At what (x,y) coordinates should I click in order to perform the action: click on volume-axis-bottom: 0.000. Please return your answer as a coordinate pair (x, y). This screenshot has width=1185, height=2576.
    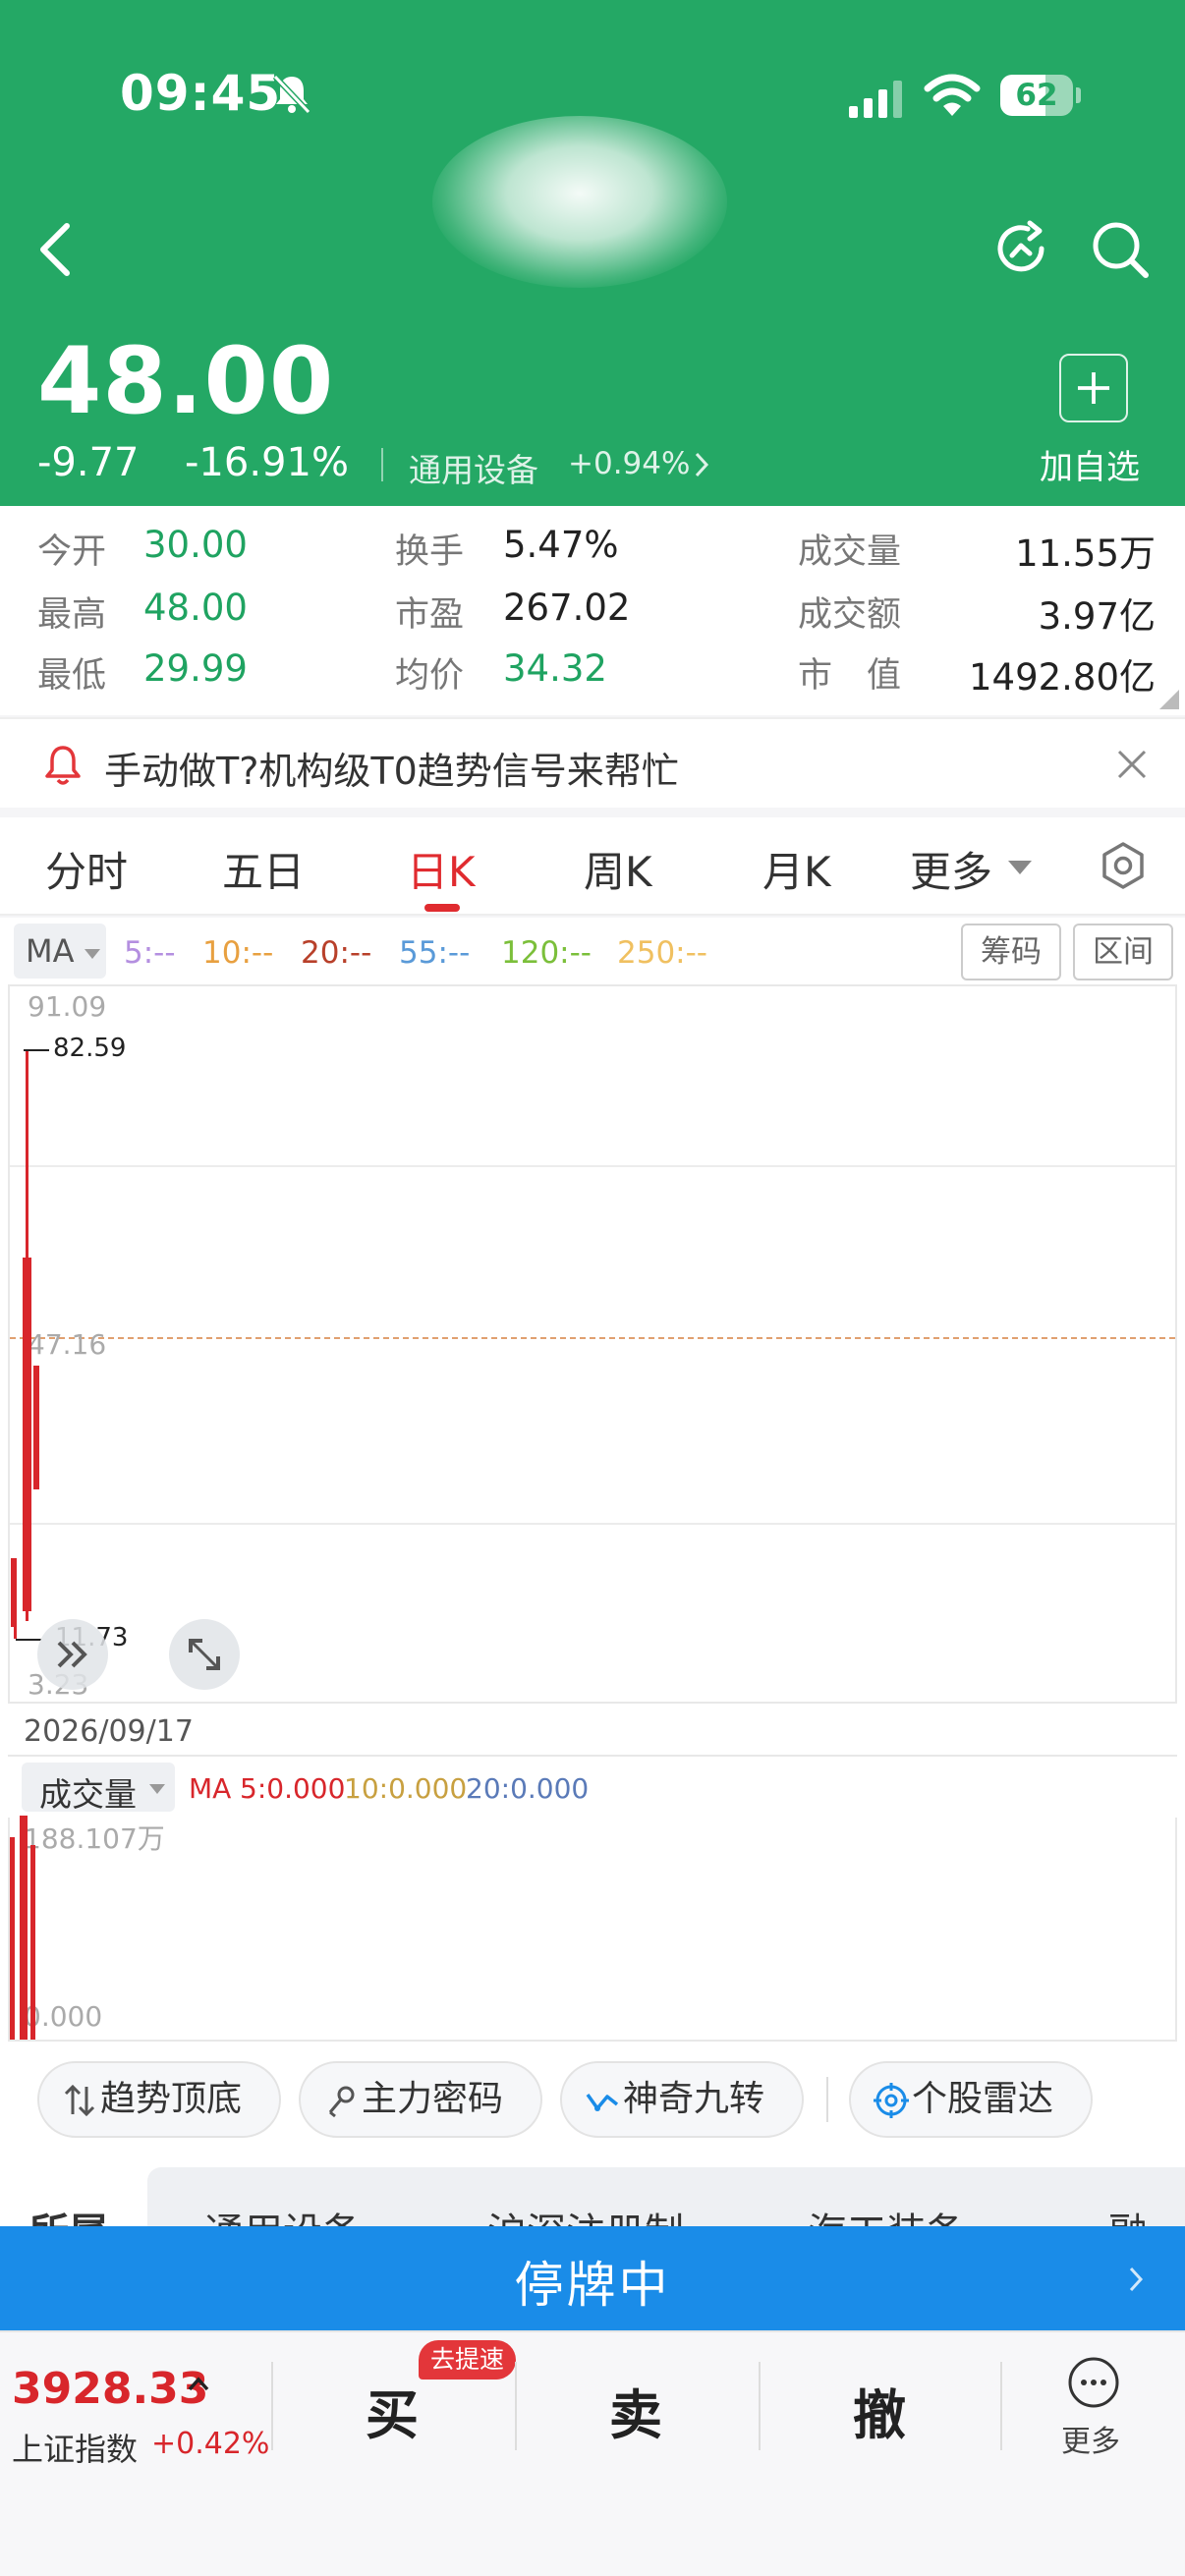
    Looking at the image, I should click on (64, 2016).